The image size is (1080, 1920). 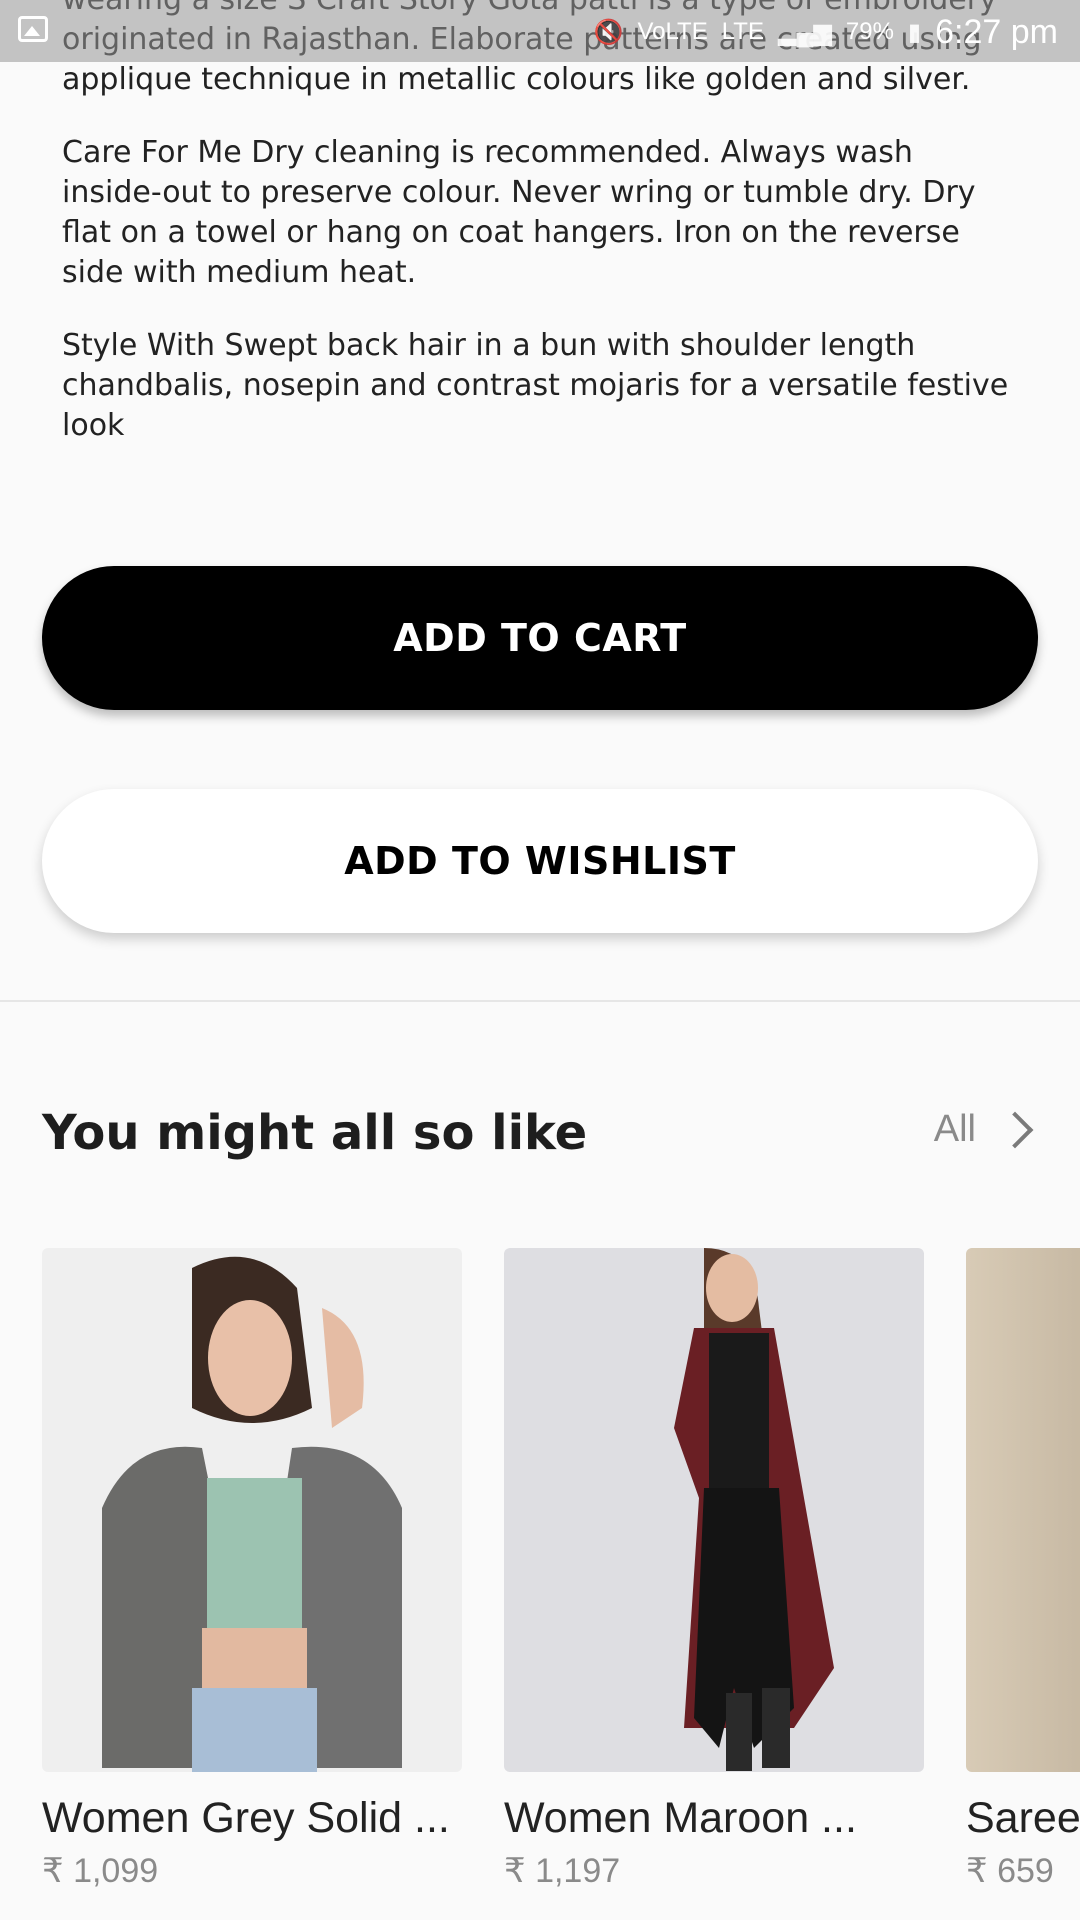 I want to click on status-right: 🔇 VoLTE LTE ▂▄▆ 79% ▮ 6:27 pm, so click(x=826, y=32).